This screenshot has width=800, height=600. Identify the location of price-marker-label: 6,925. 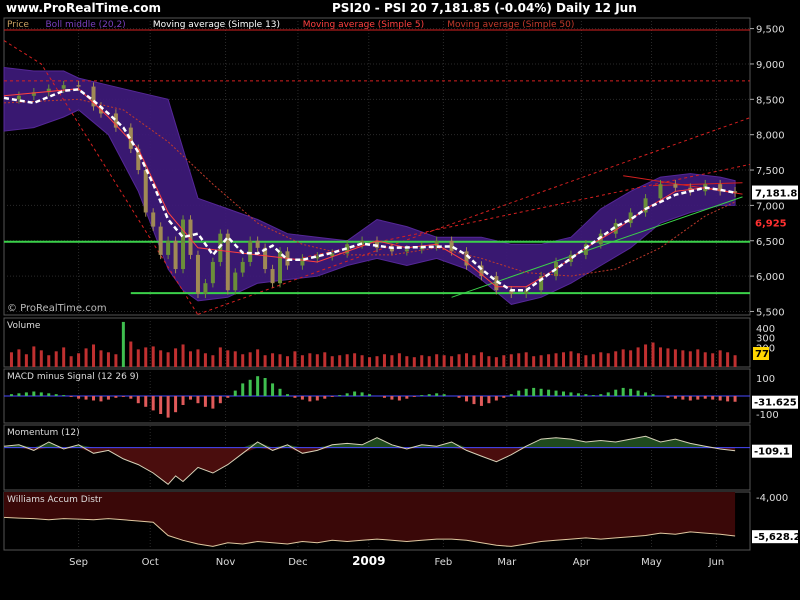
(771, 224).